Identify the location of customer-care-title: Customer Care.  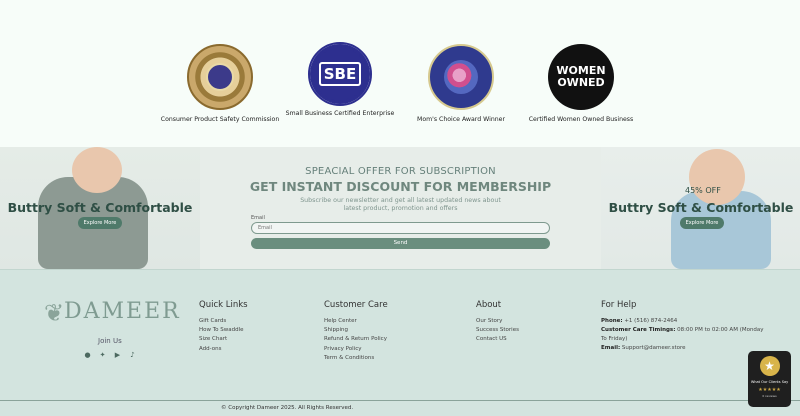
(356, 305).